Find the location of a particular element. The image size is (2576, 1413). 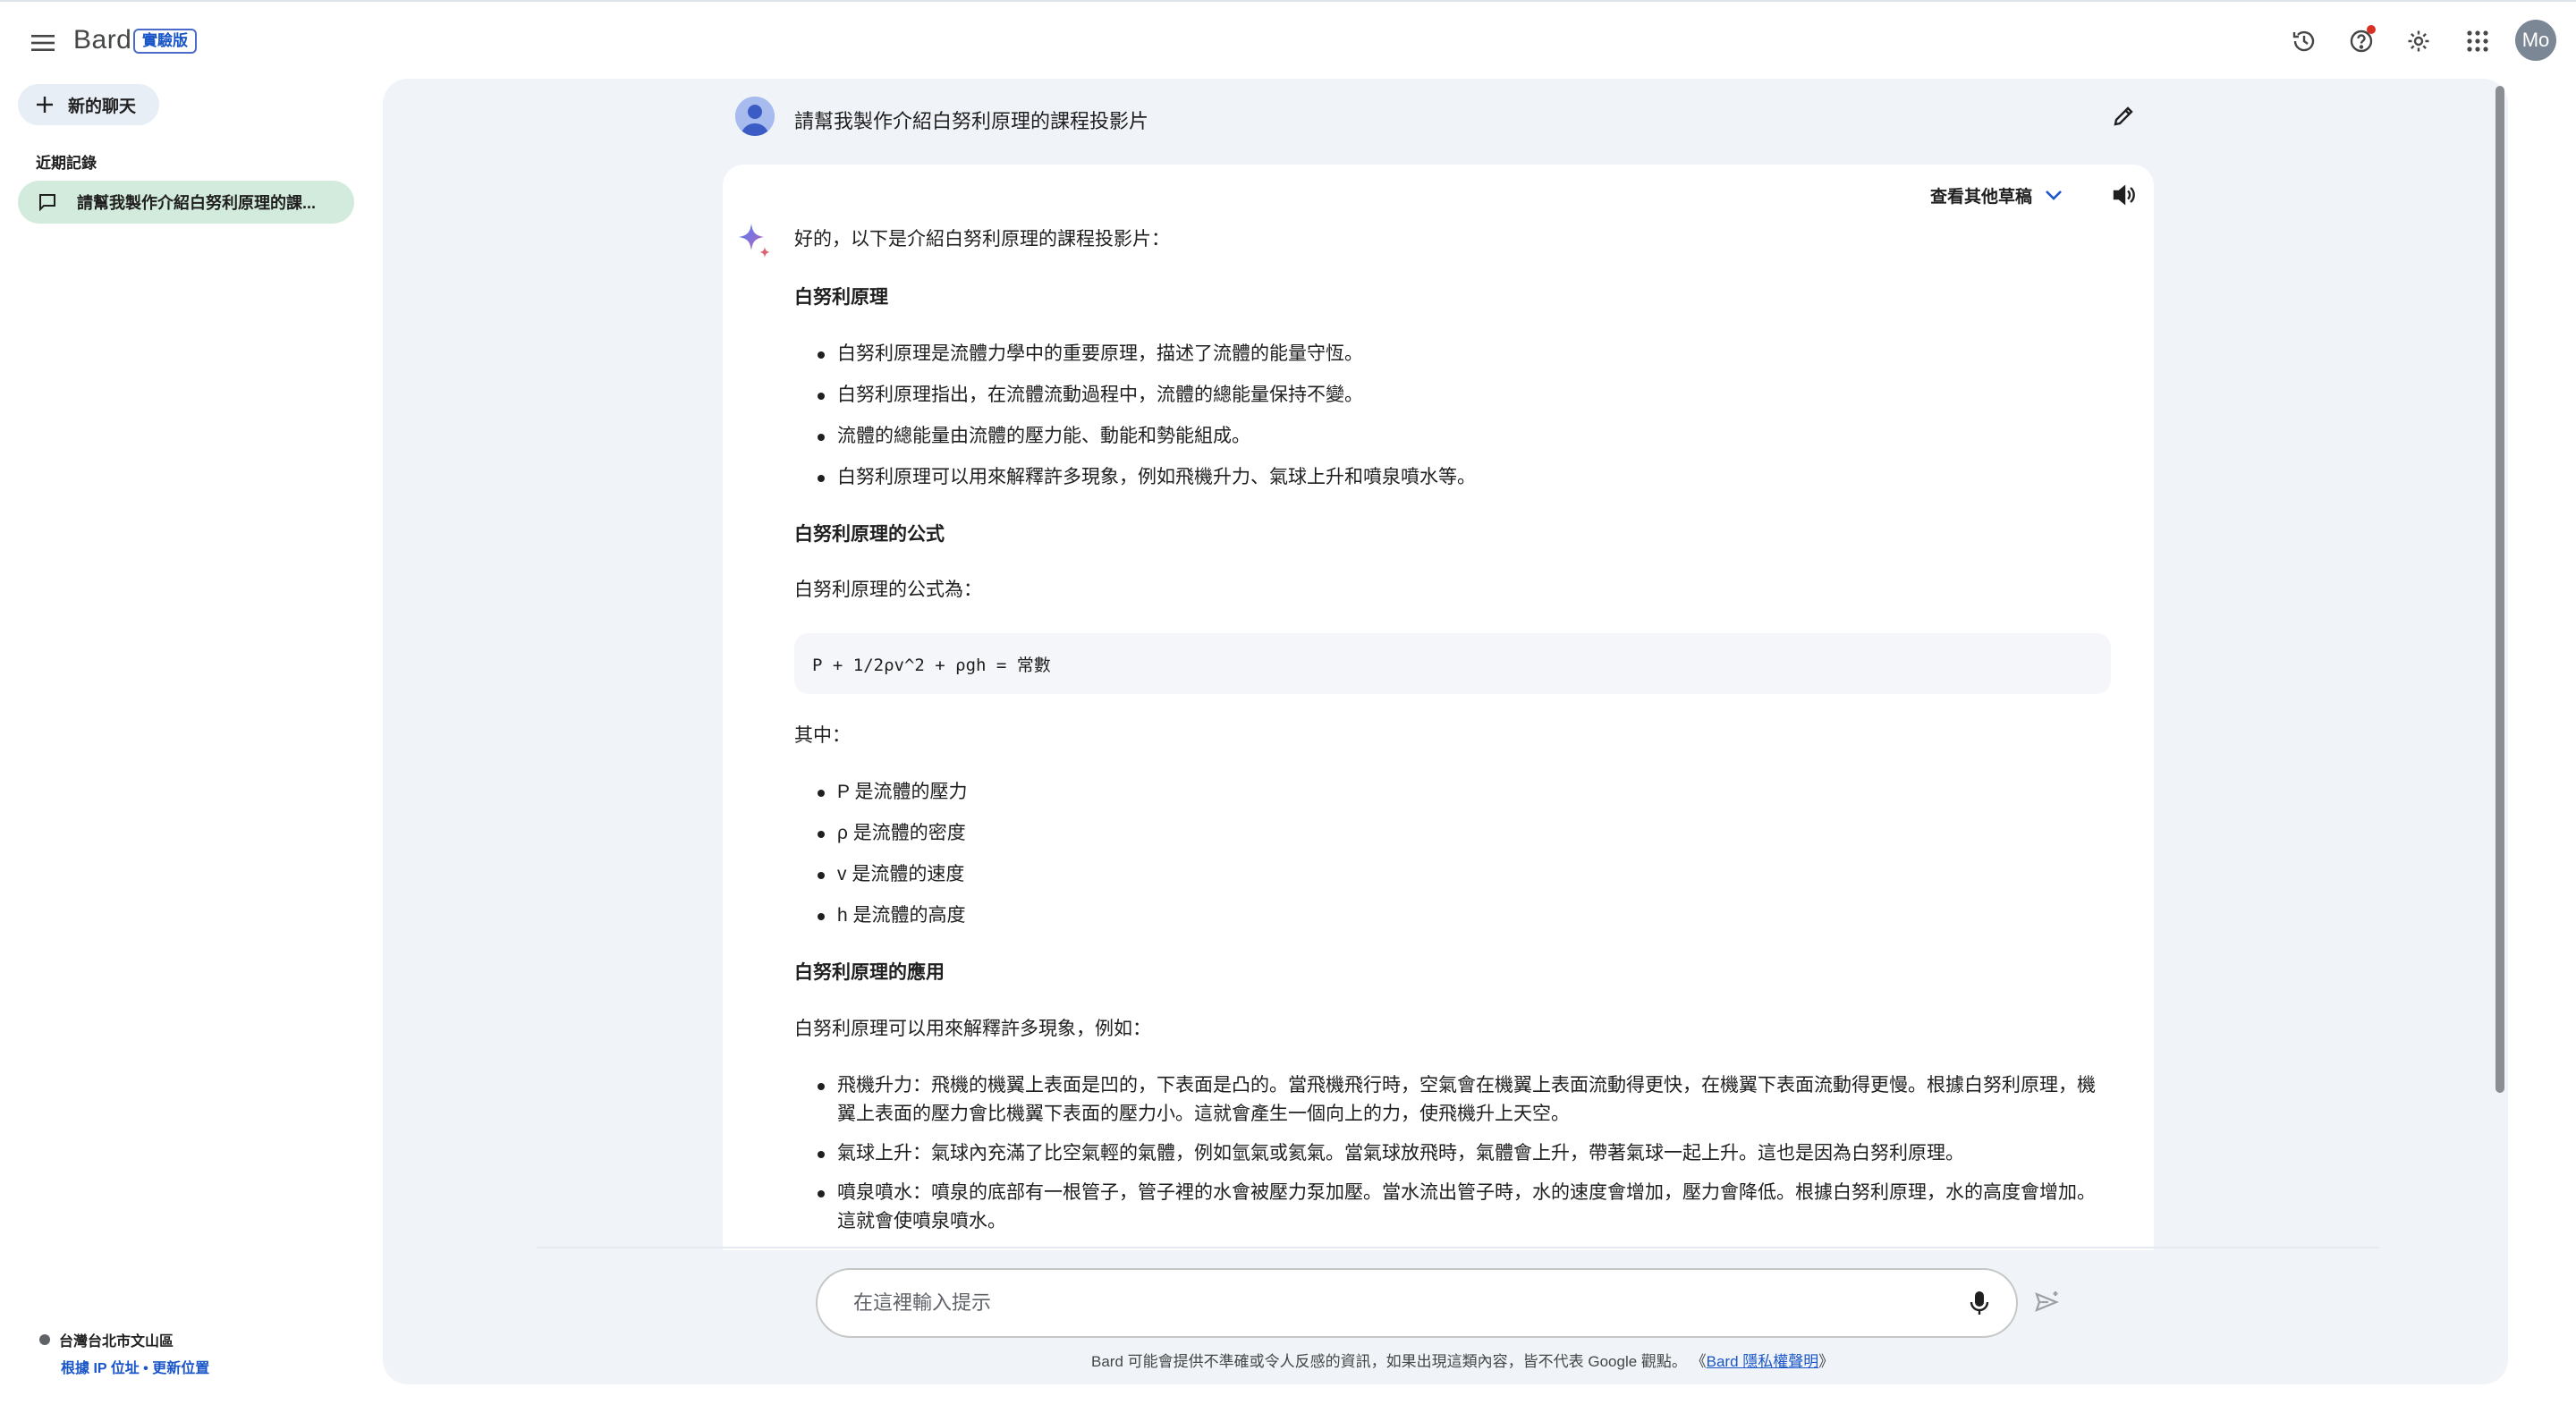

privacy-close-bracket: 》 is located at coordinates (1826, 1361).